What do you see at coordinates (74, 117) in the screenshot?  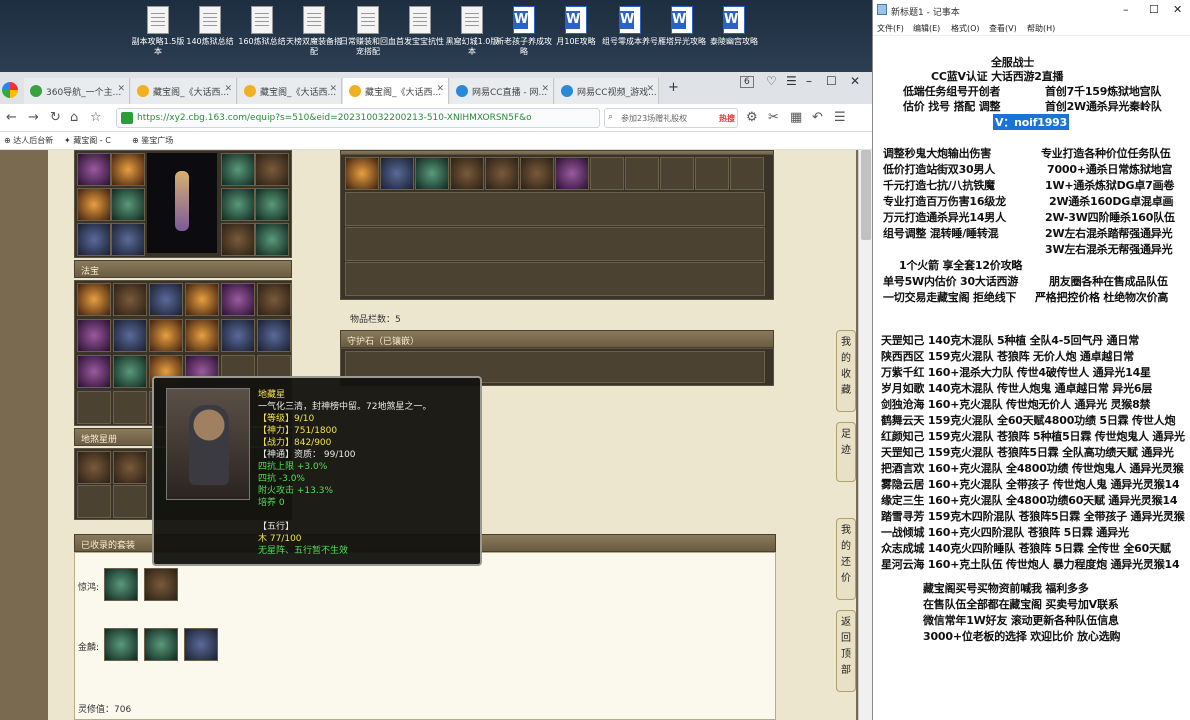 I see `home-icon: ⌂` at bounding box center [74, 117].